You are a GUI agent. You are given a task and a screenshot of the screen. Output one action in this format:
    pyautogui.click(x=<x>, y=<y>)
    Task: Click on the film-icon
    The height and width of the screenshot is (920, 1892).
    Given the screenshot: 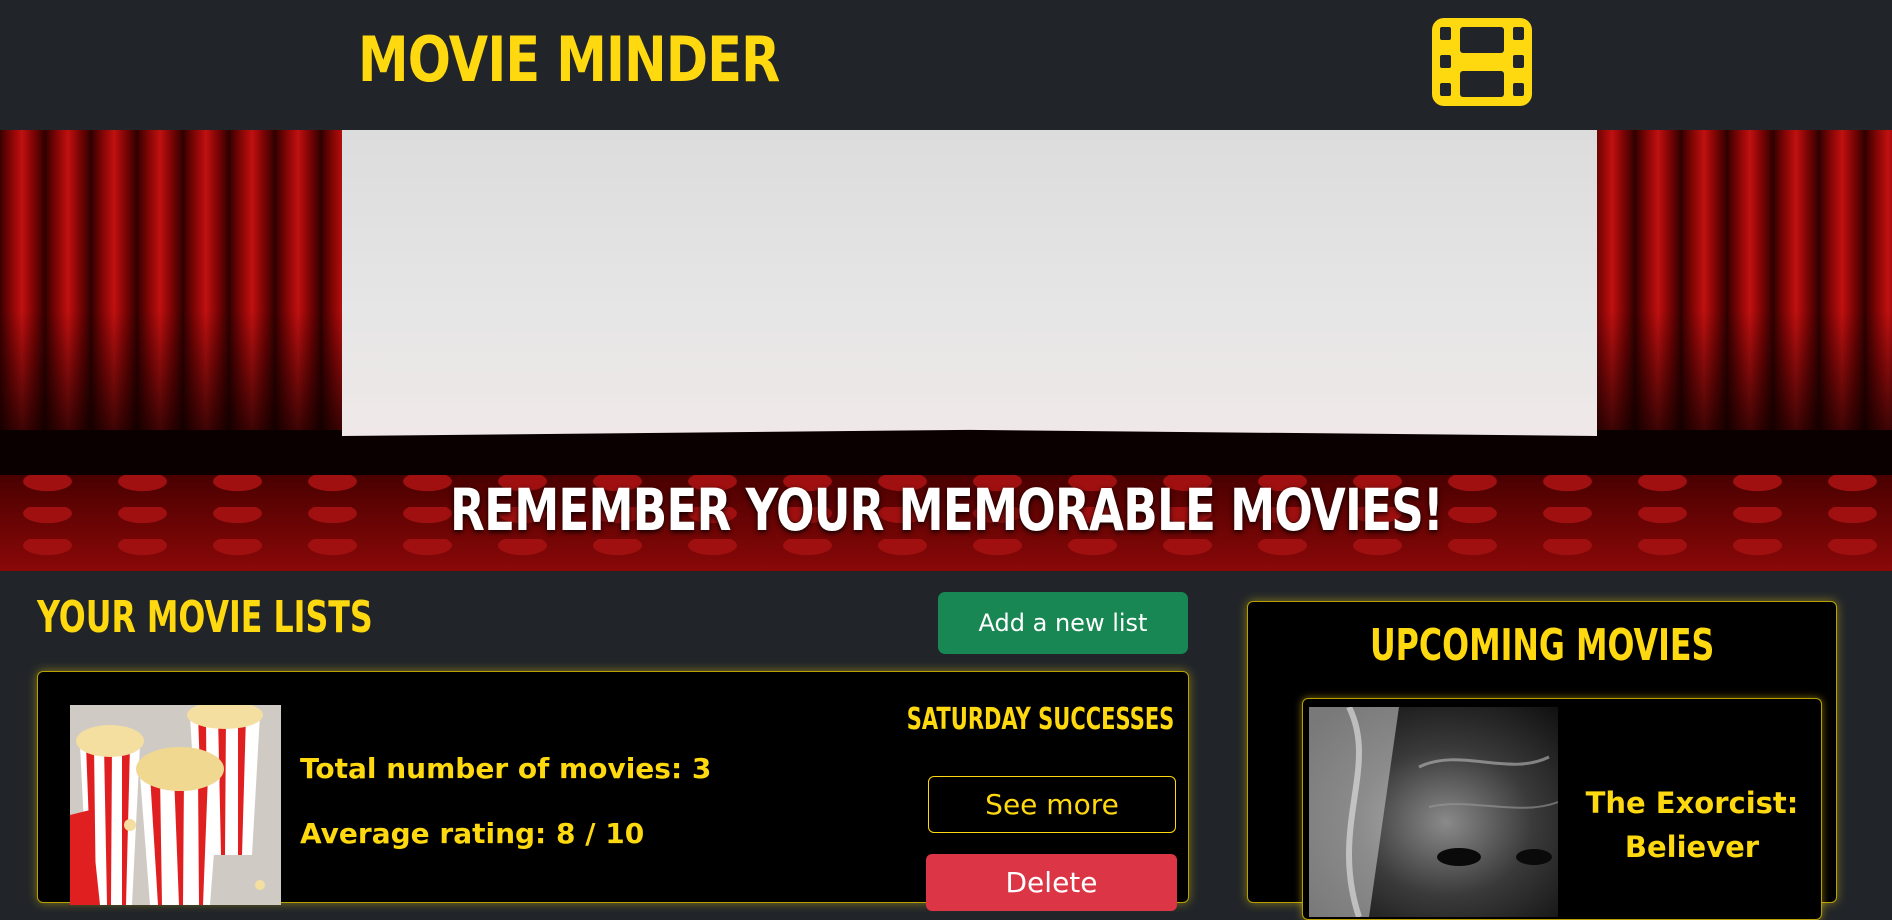 What is the action you would take?
    pyautogui.click(x=1482, y=62)
    